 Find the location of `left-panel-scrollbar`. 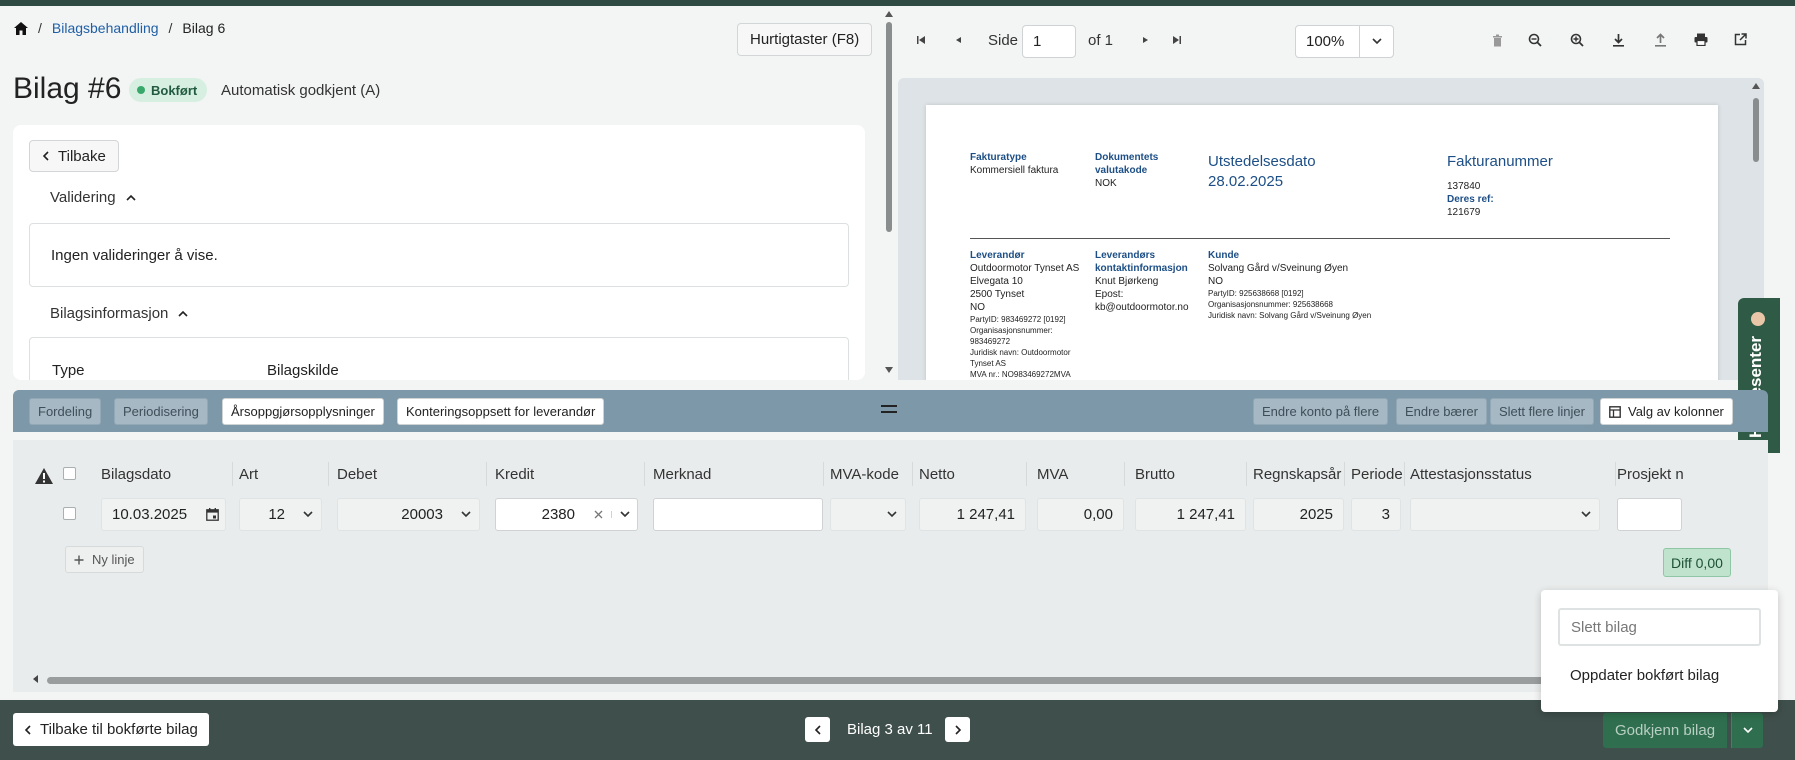

left-panel-scrollbar is located at coordinates (889, 194).